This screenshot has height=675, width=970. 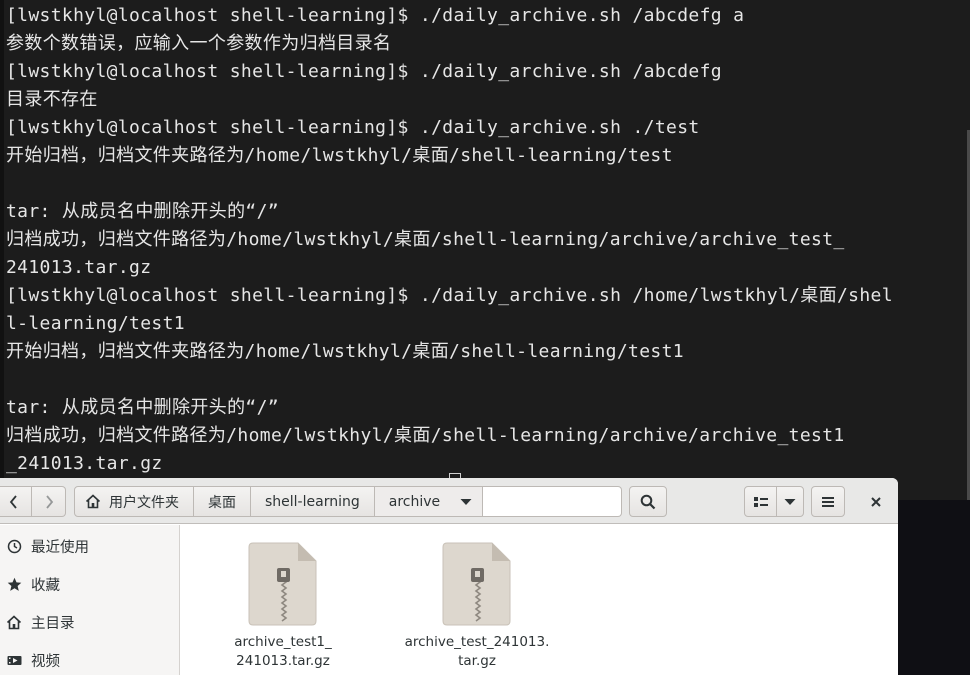 I want to click on sidebar: 最近使用 收藏 主目录 视频, so click(x=90, y=600).